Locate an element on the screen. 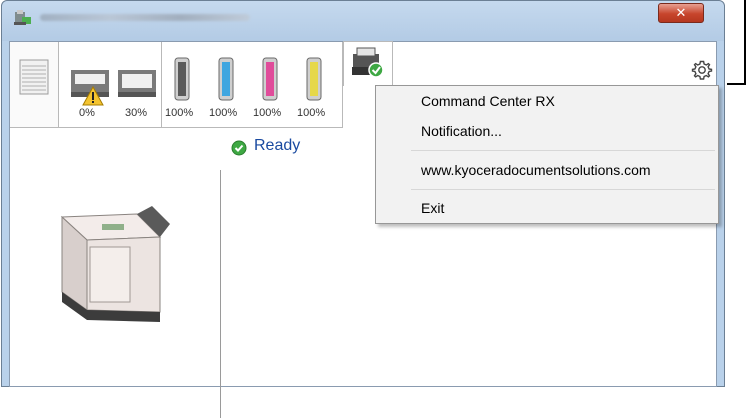 The width and height of the screenshot is (749, 418). title-bar: ✕ is located at coordinates (363, 21).